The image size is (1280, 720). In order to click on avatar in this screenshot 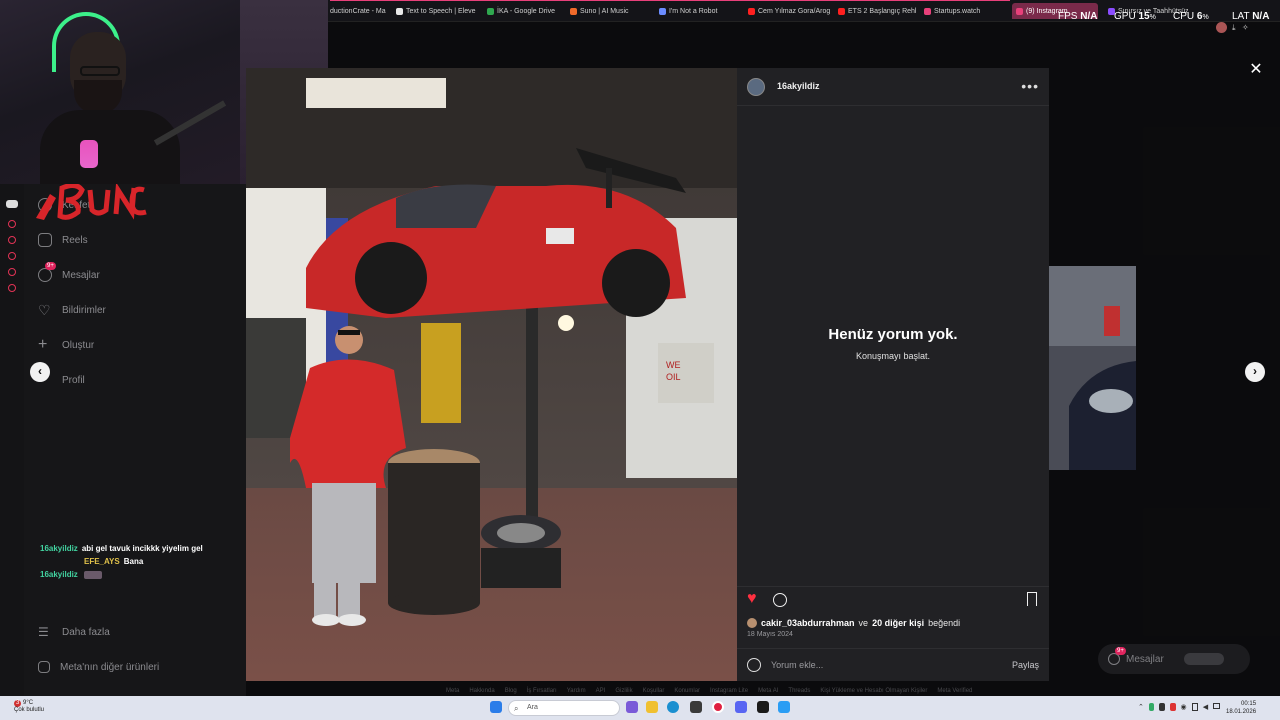, I will do `click(756, 87)`.